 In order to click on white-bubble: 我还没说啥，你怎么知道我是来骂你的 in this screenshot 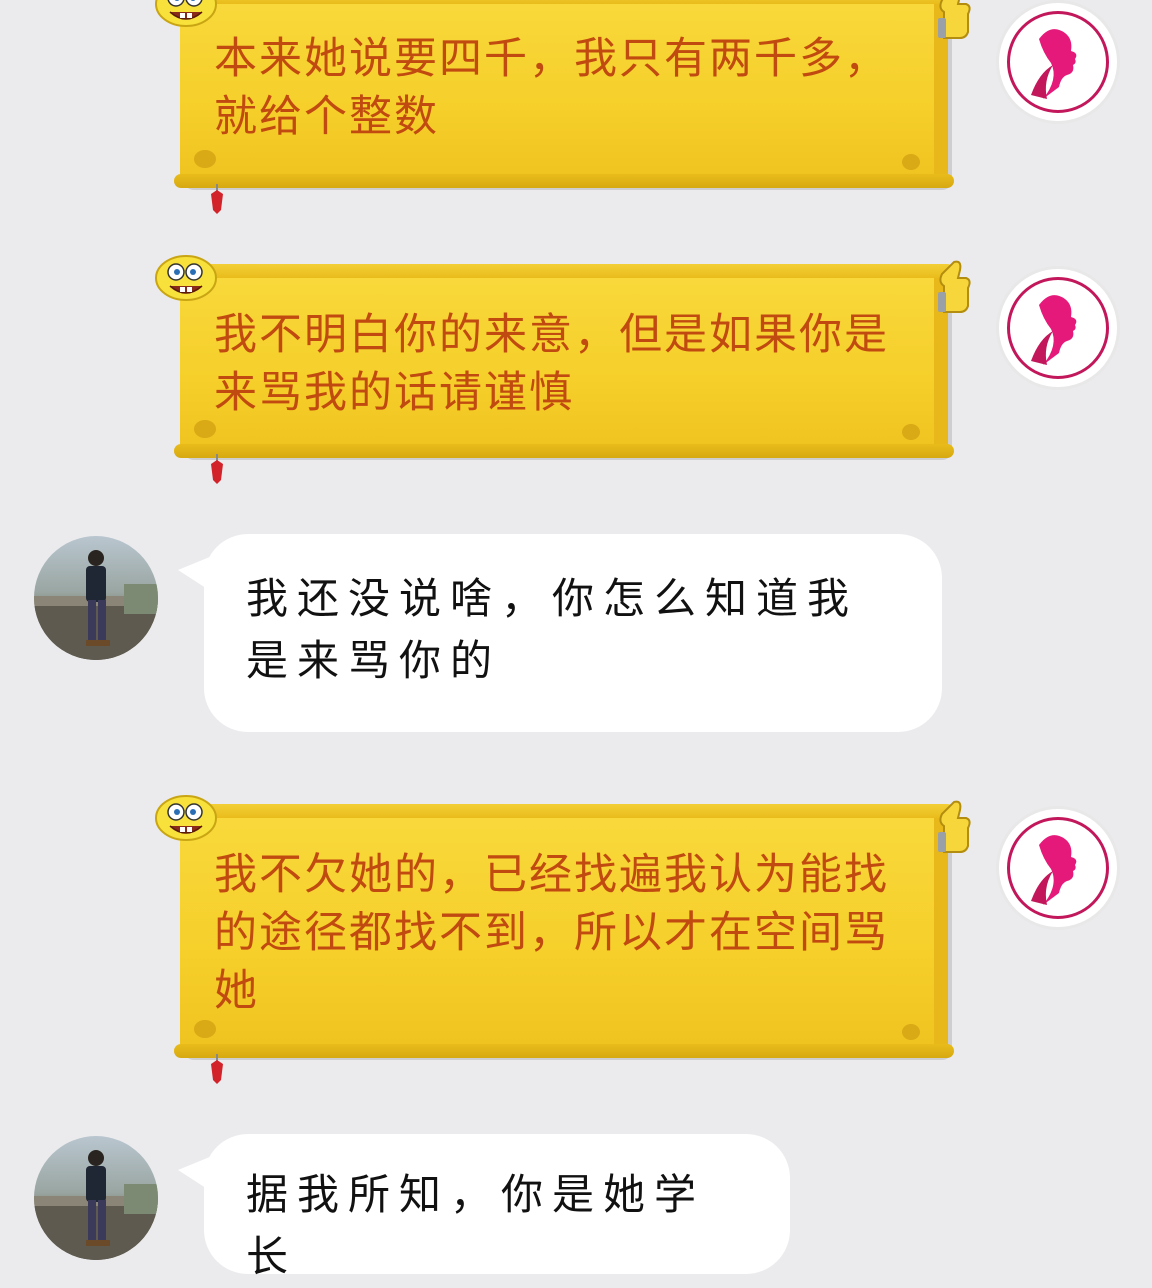, I will do `click(560, 633)`.